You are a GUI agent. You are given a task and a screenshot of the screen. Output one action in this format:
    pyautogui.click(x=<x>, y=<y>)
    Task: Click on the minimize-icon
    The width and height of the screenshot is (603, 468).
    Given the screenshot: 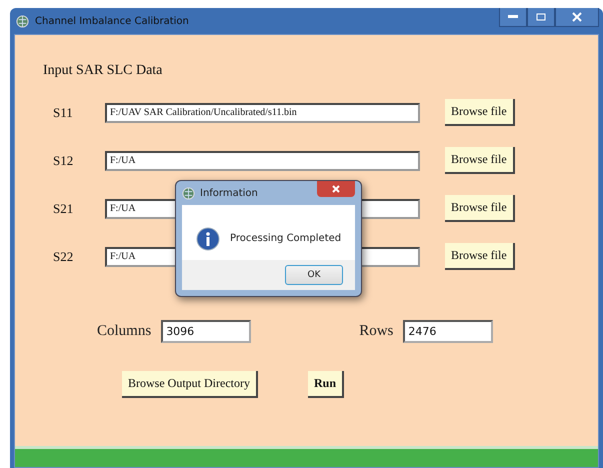 What is the action you would take?
    pyautogui.click(x=513, y=17)
    